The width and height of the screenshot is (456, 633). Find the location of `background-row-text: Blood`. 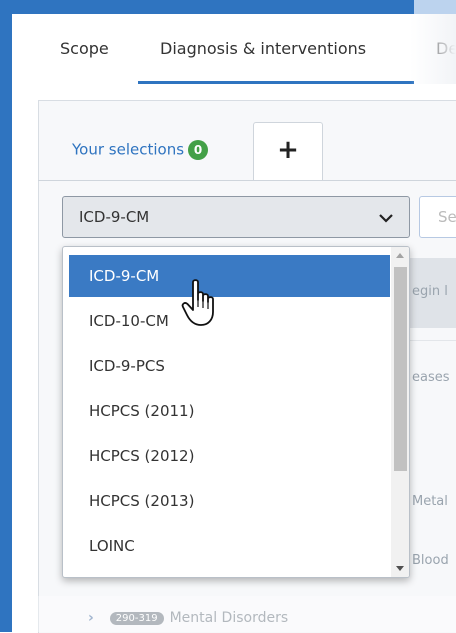

background-row-text: Blood is located at coordinates (430, 560).